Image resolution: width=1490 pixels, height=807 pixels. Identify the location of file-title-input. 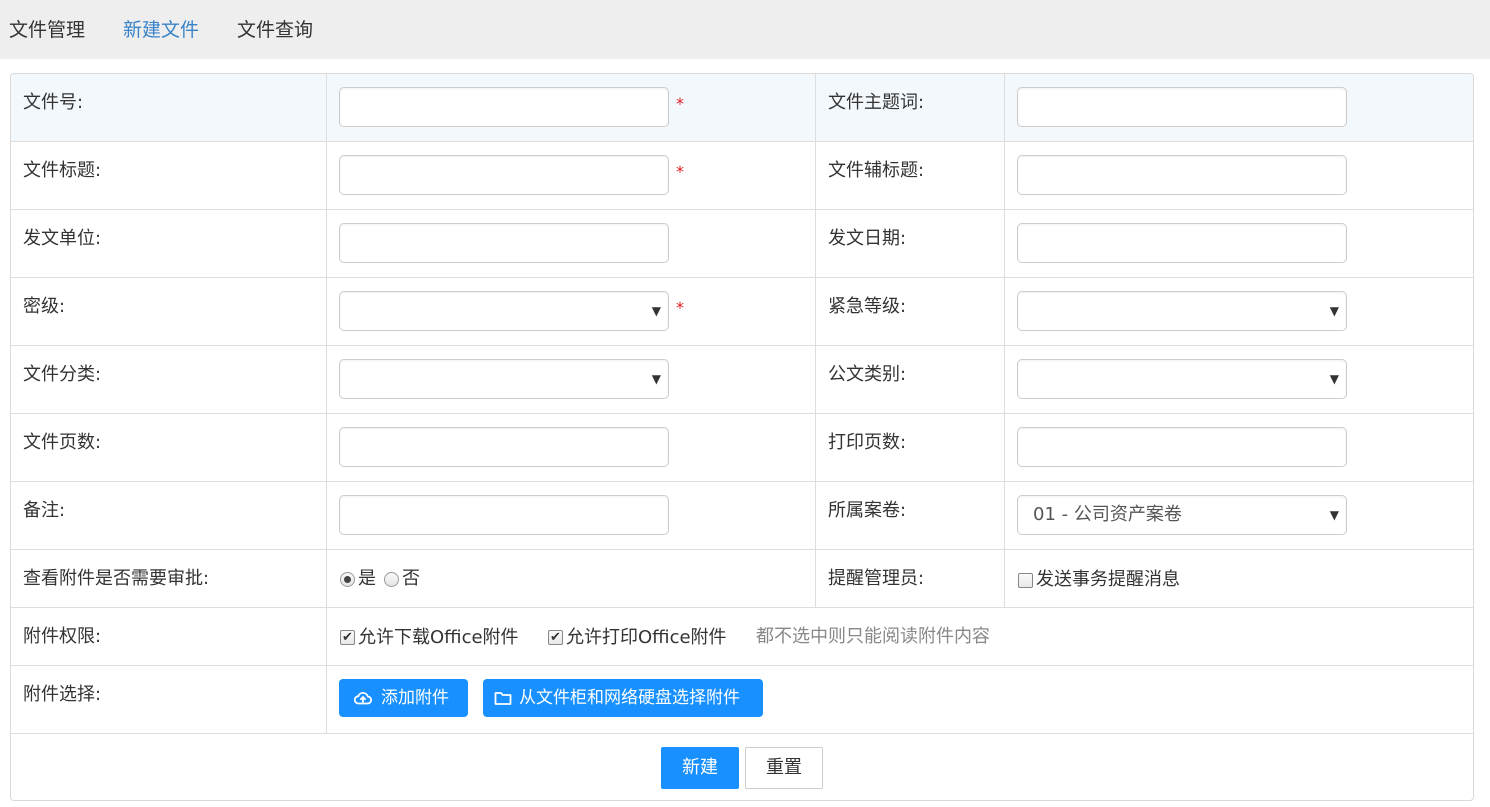
(504, 175).